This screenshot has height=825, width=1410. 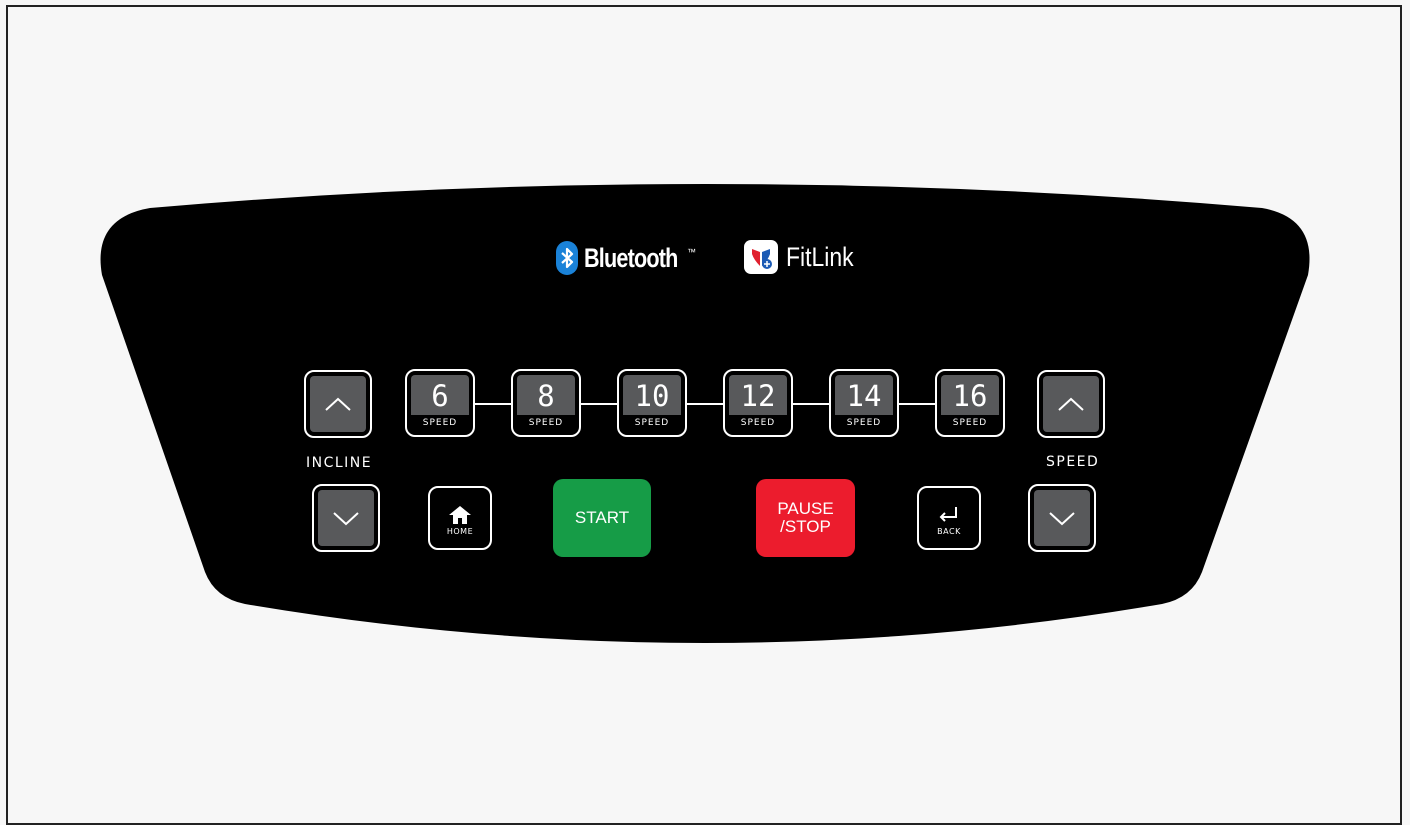 I want to click on speed-preset-value: 12, so click(x=758, y=396).